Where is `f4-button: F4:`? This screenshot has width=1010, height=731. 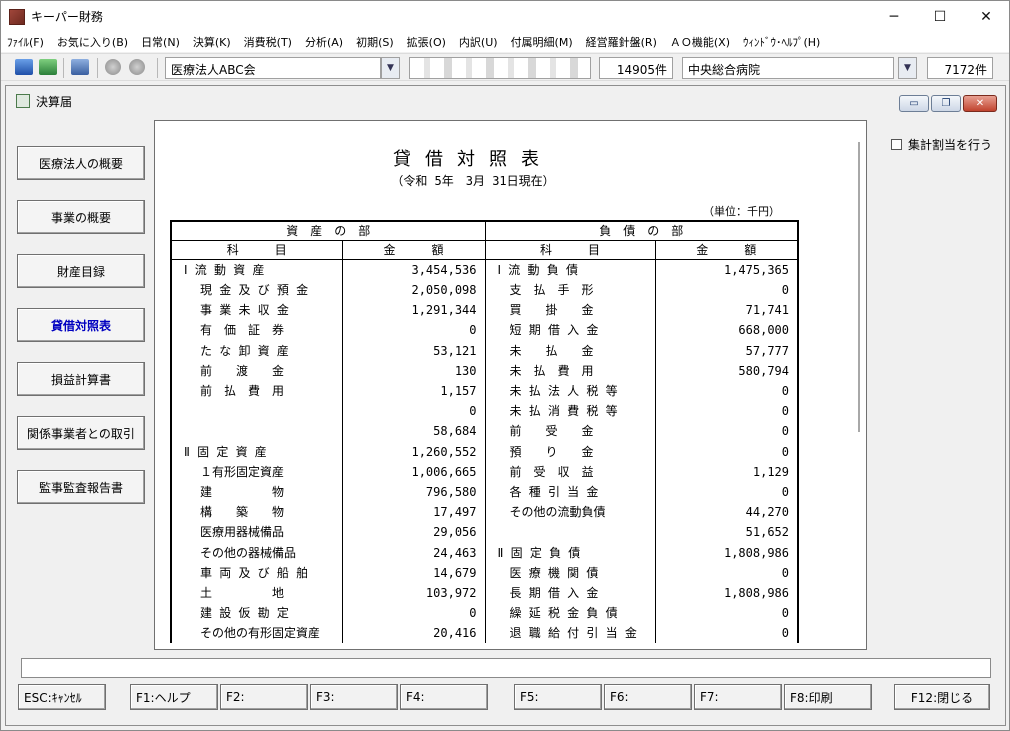 f4-button: F4: is located at coordinates (444, 697).